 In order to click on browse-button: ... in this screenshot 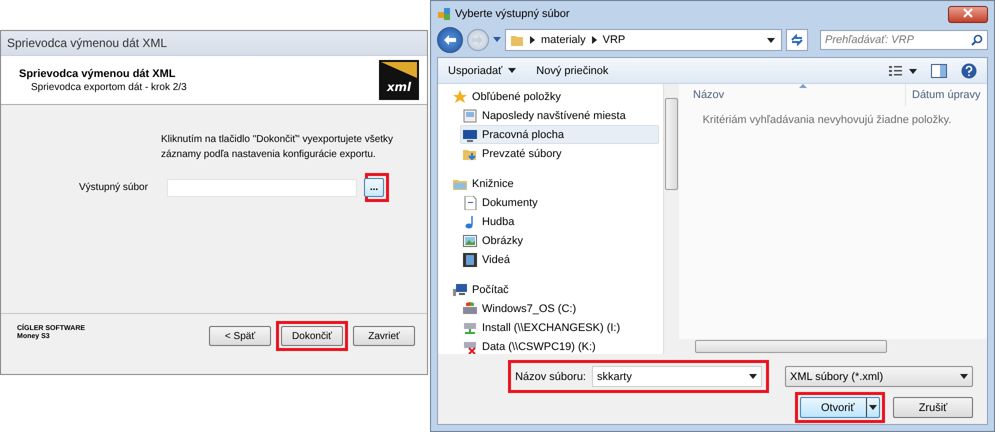, I will do `click(374, 187)`.